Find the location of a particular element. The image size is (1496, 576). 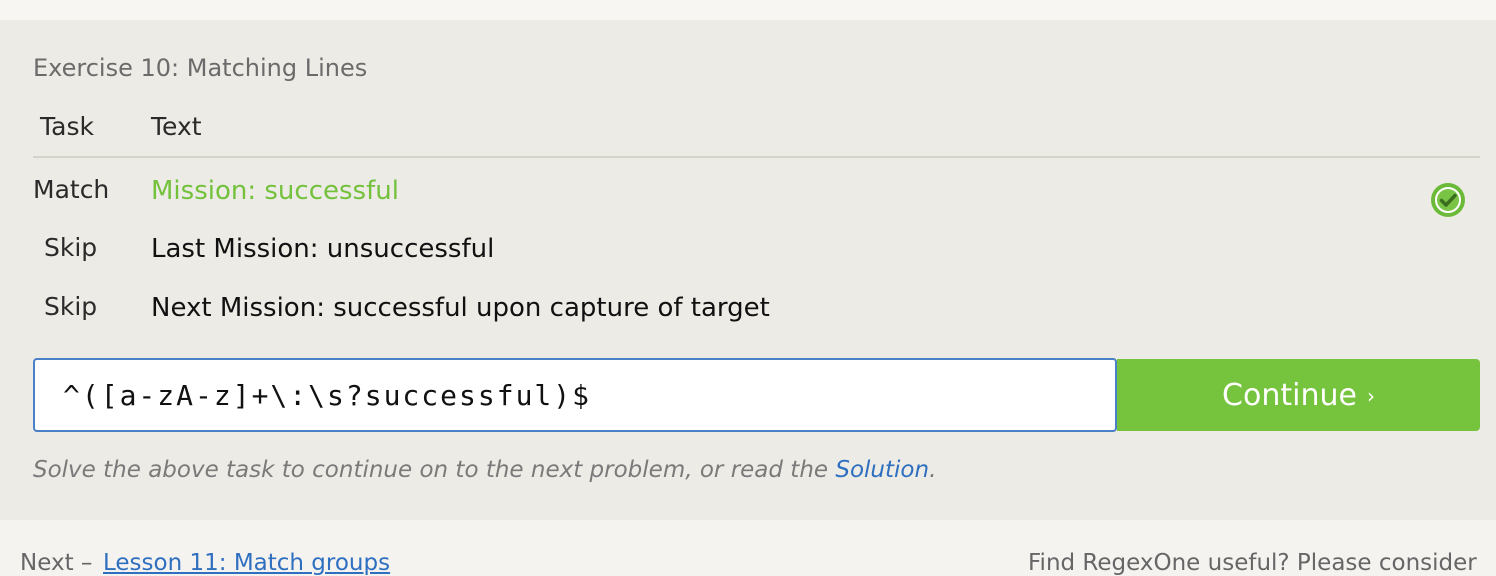

promo-text: Find RegexOne useful? Please consider is located at coordinates (1252, 563).